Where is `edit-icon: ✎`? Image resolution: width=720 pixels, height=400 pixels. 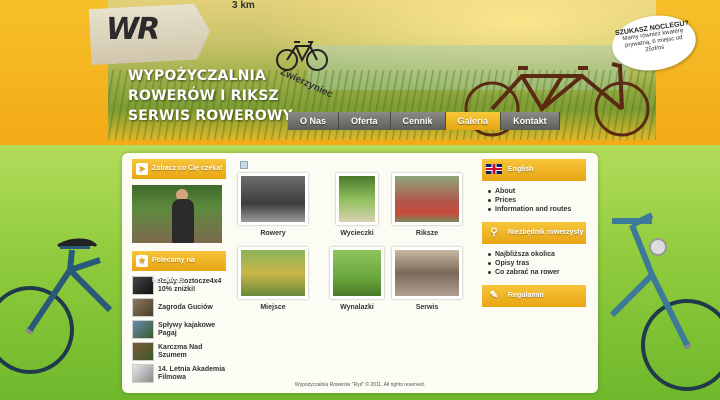
edit-icon: ✎ is located at coordinates (494, 295).